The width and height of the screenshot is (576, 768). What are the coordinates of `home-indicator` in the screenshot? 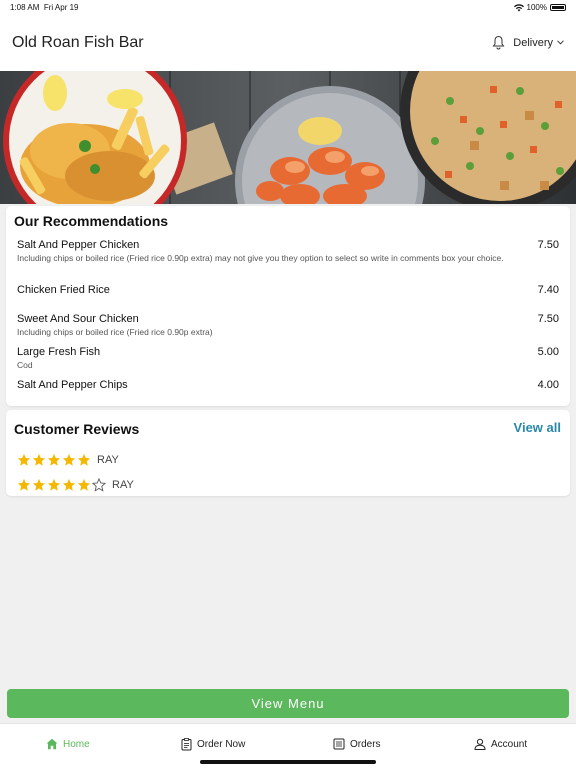 It's located at (288, 762).